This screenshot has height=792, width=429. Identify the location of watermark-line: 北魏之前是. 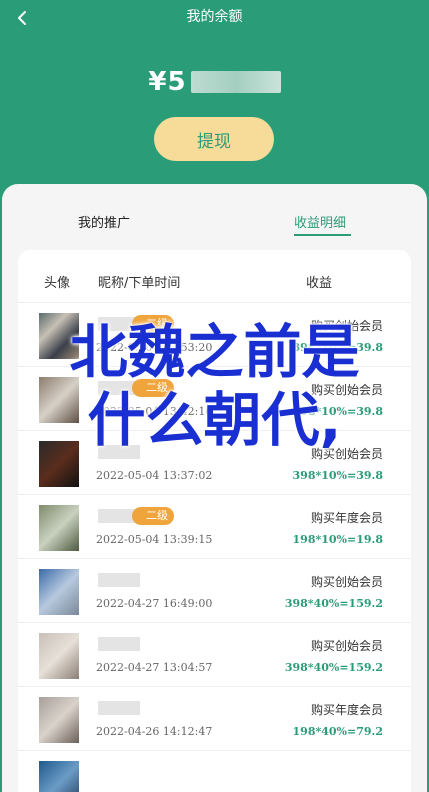
(214, 352).